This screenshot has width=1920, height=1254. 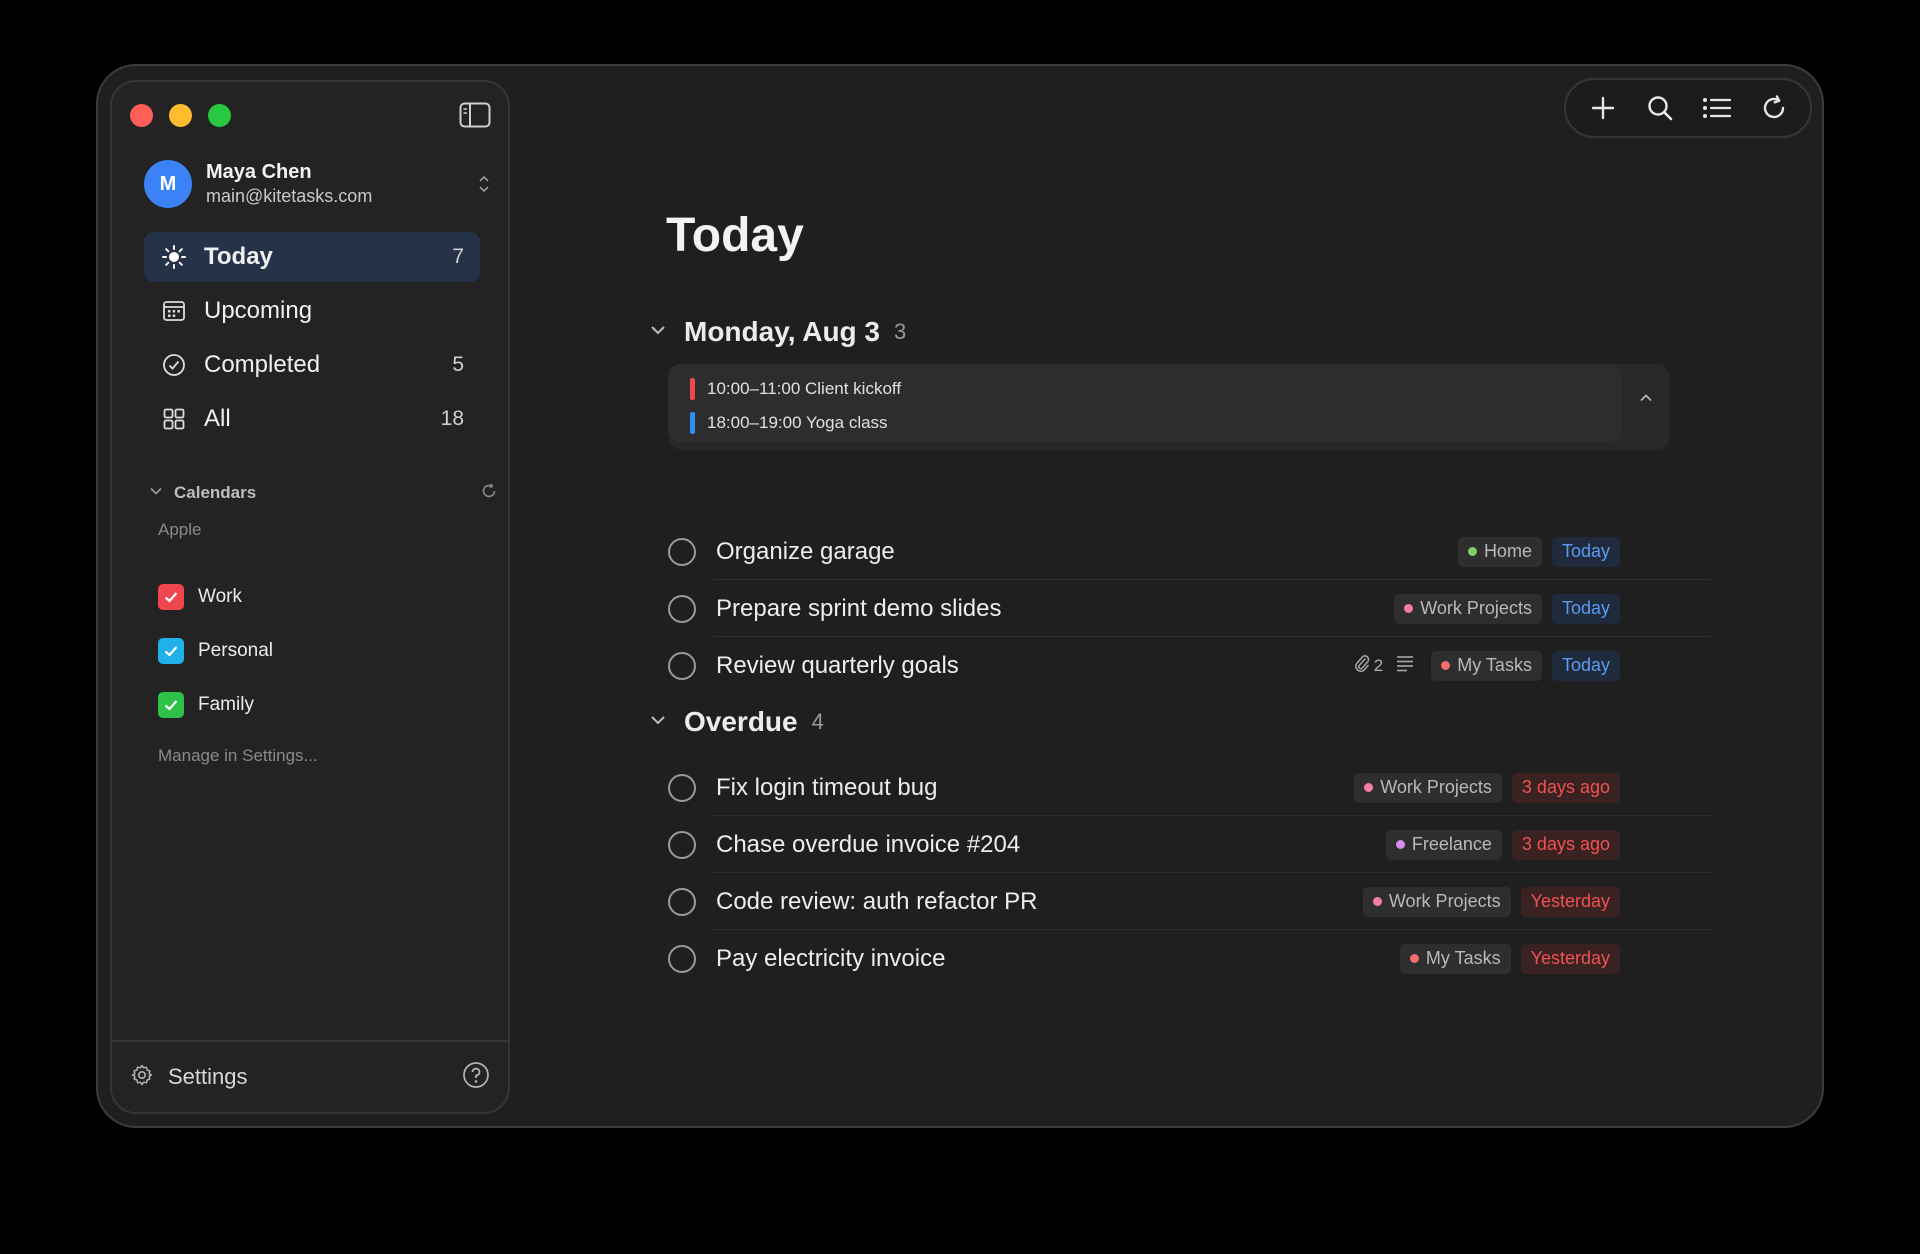 I want to click on task-title: Pay electricity invoice, so click(x=831, y=958).